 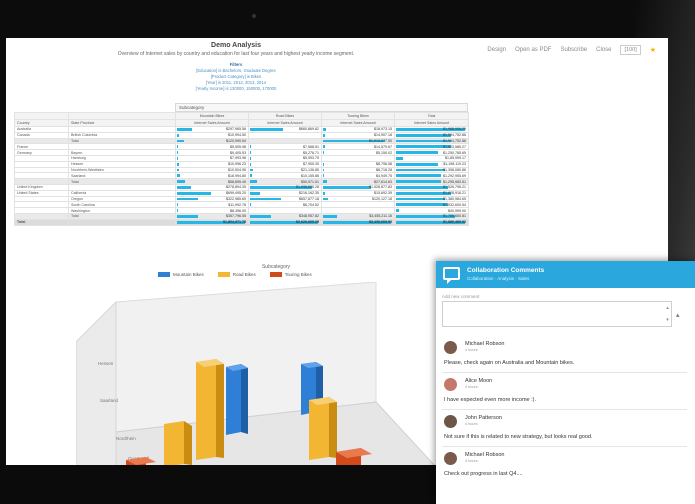 What do you see at coordinates (212, 222) in the screenshot?
I see `value-cell: $1,804,371.78` at bounding box center [212, 222].